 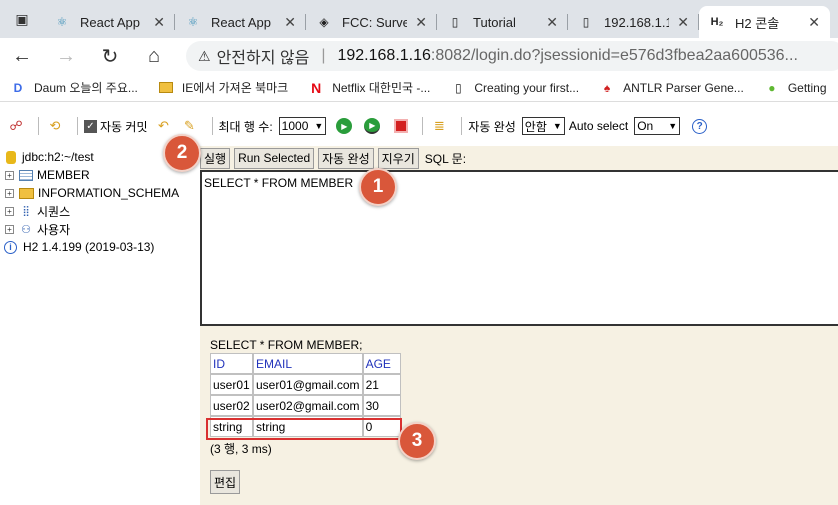 What do you see at coordinates (100, 229) in the screenshot?
I see `tree-item-users: + ⚇ 사용자` at bounding box center [100, 229].